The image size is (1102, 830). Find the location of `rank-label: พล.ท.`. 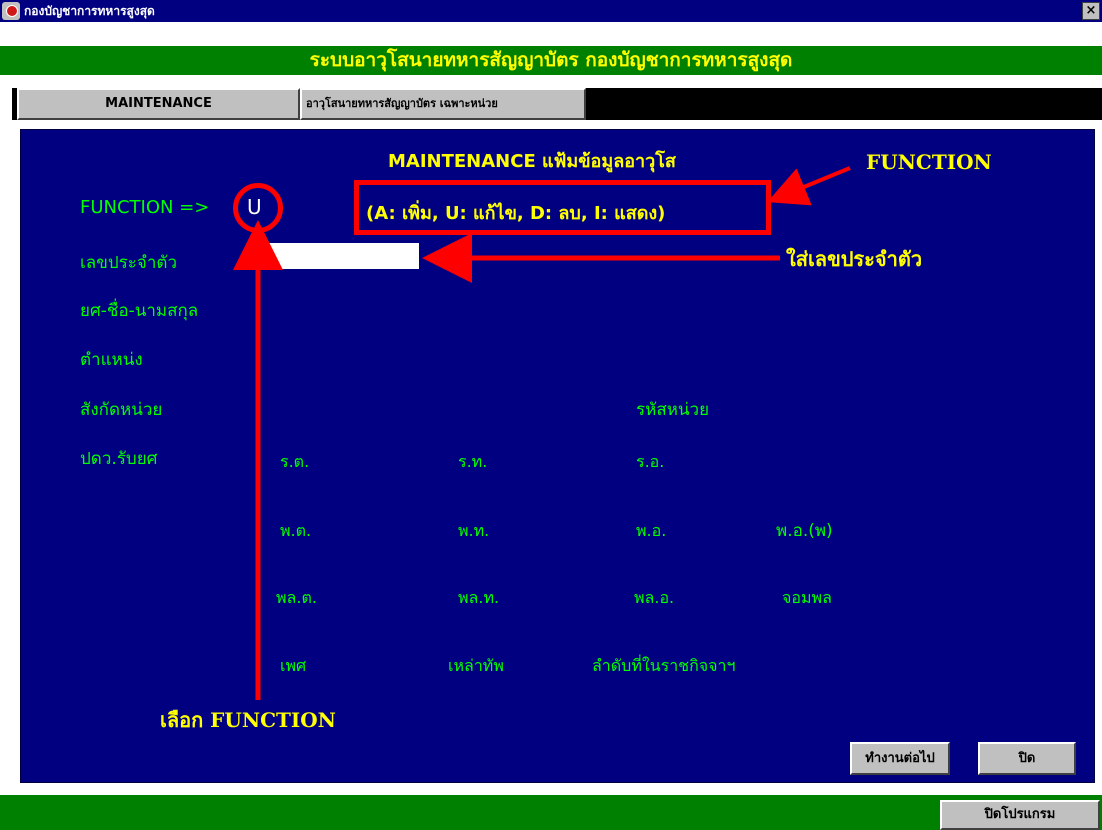

rank-label: พล.ท. is located at coordinates (479, 597).